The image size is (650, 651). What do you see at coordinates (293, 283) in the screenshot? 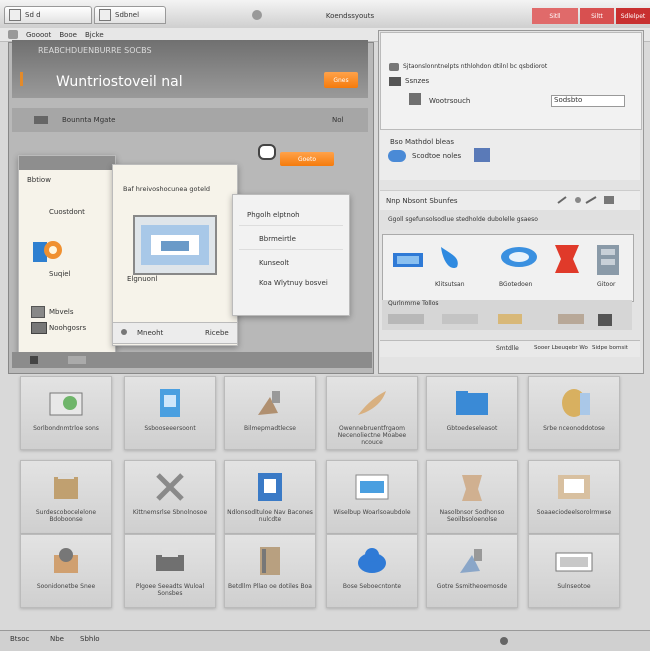
I see `popup-item-4: Koa Wlytnuy bosvei` at bounding box center [293, 283].